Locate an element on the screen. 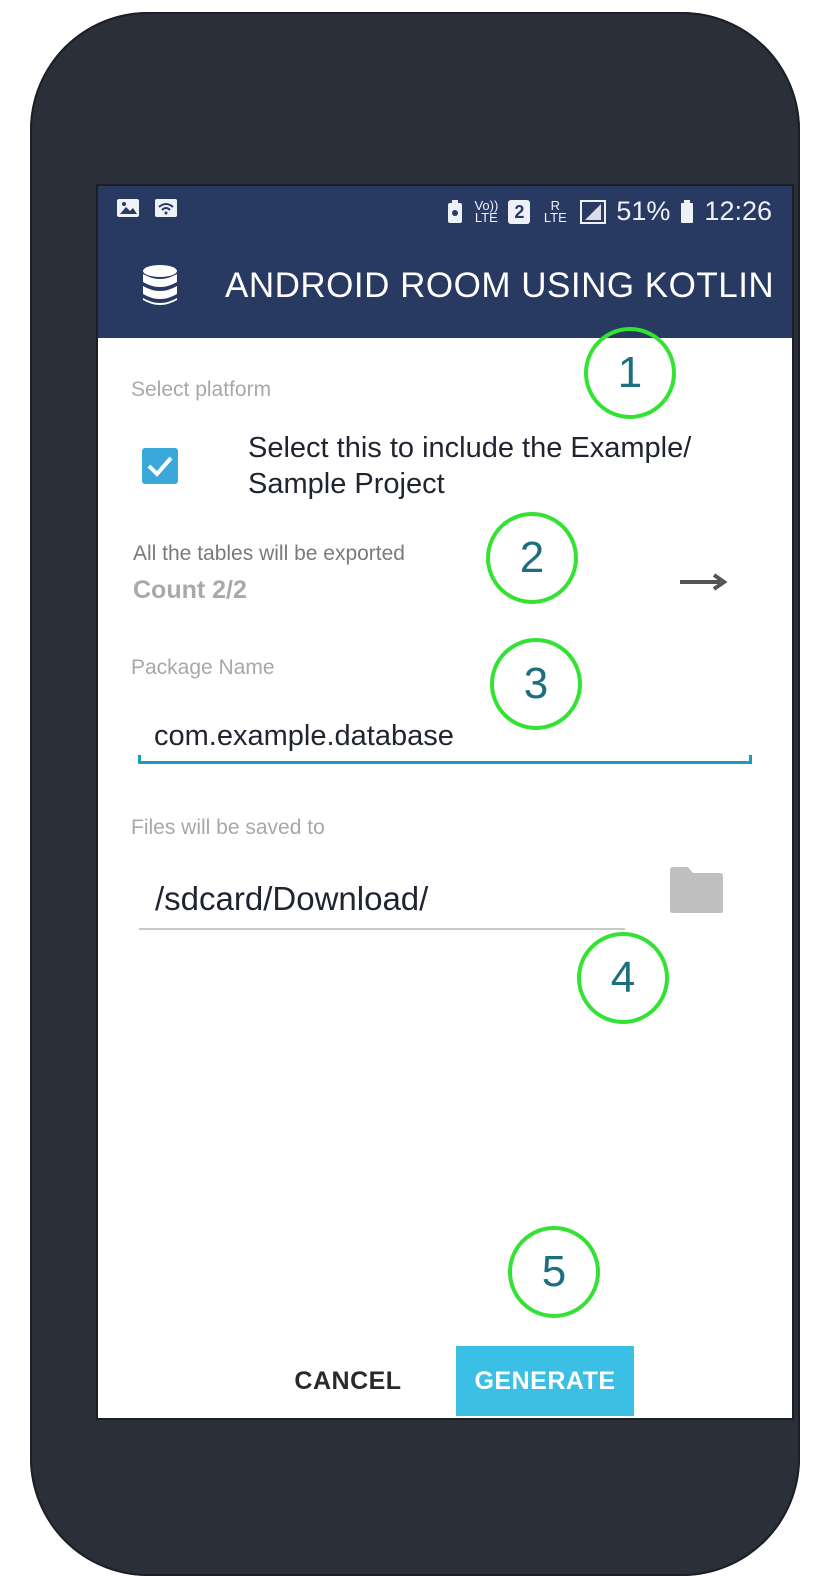 This screenshot has height=1576, width=830. status-bar: Vo)) LTE 2 R LTE 51% 12:26 is located at coordinates (445, 212).